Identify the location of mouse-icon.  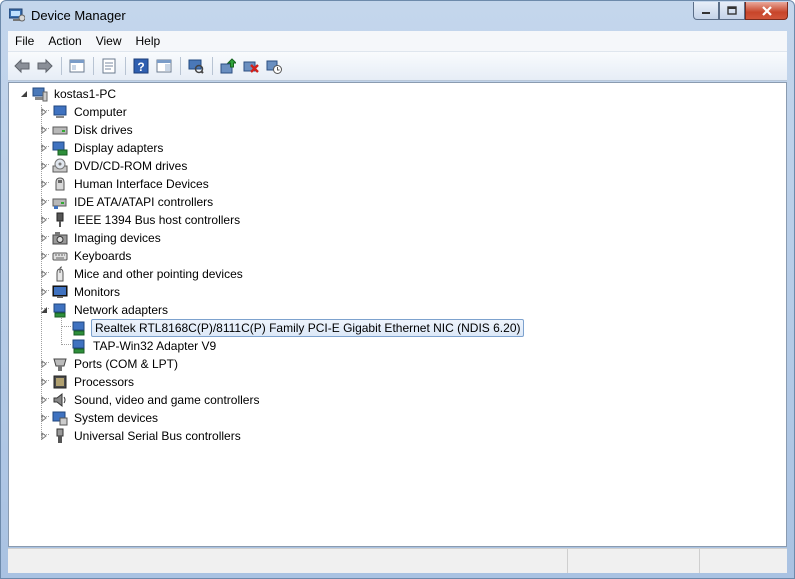
(60, 274).